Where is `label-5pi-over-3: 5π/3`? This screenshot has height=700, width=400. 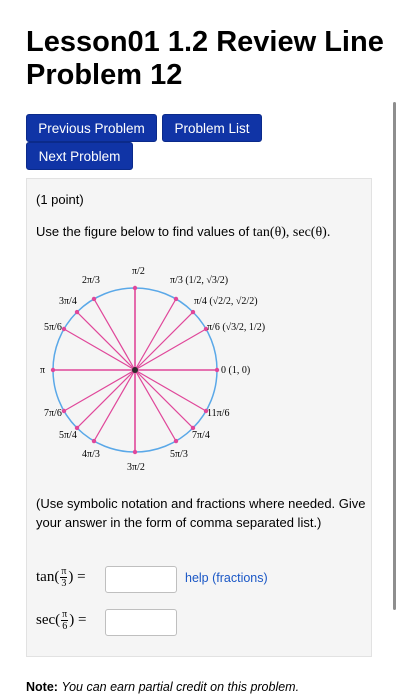 label-5pi-over-3: 5π/3 is located at coordinates (179, 454).